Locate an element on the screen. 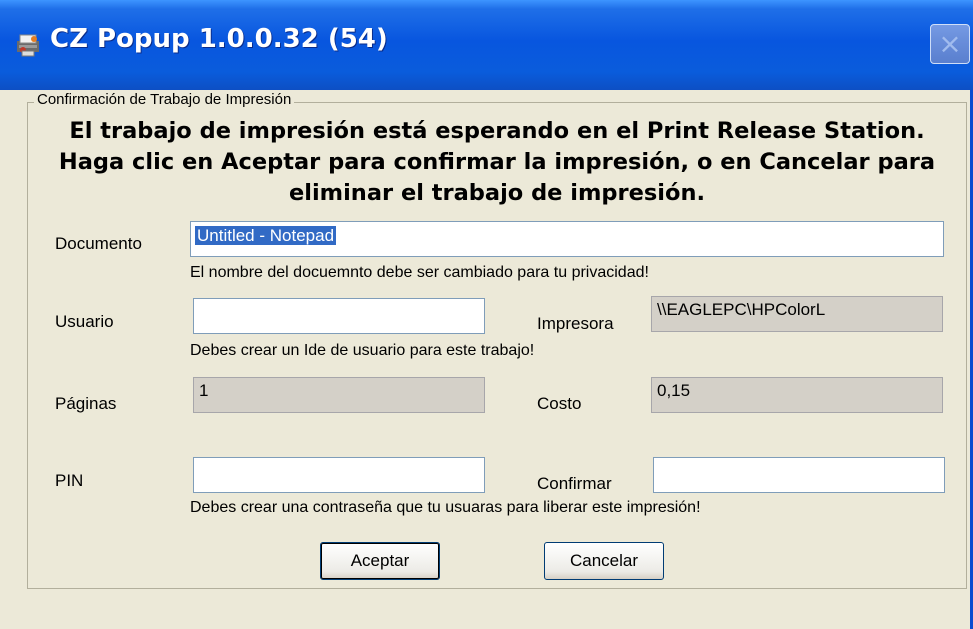 The image size is (973, 629). confirmar-input is located at coordinates (799, 475).